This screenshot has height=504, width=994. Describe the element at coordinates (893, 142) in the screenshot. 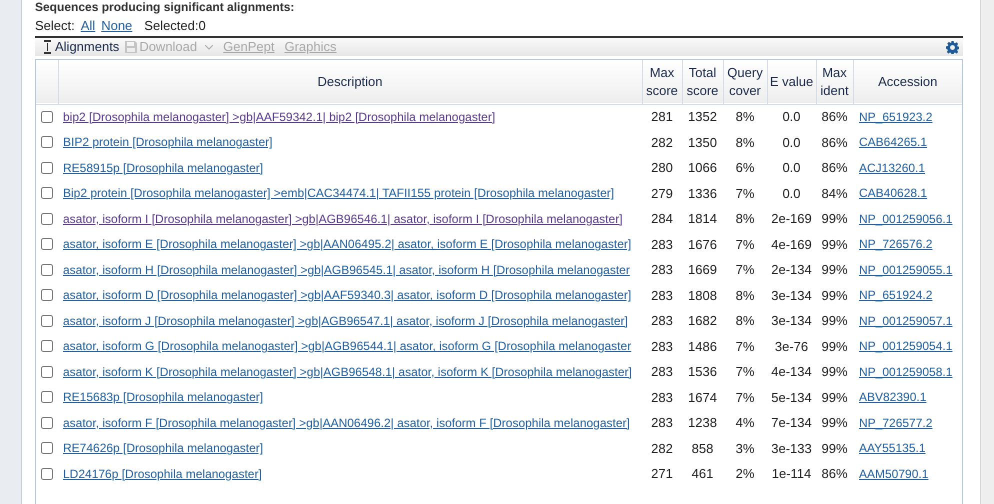

I see `accession-link: CAB64265.1` at that location.